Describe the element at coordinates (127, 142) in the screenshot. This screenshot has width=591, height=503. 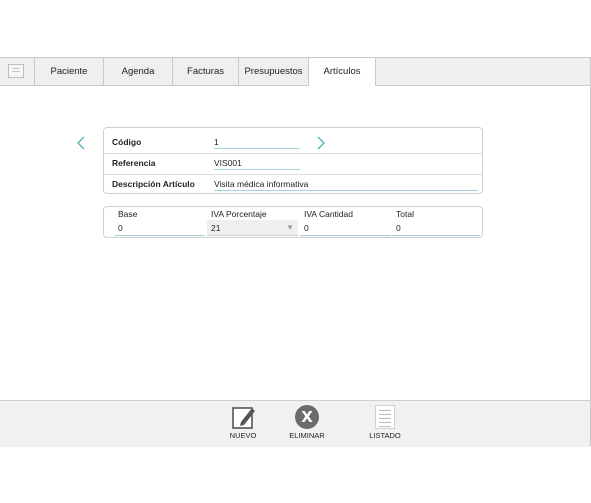
I see `codigo-label: Código` at that location.